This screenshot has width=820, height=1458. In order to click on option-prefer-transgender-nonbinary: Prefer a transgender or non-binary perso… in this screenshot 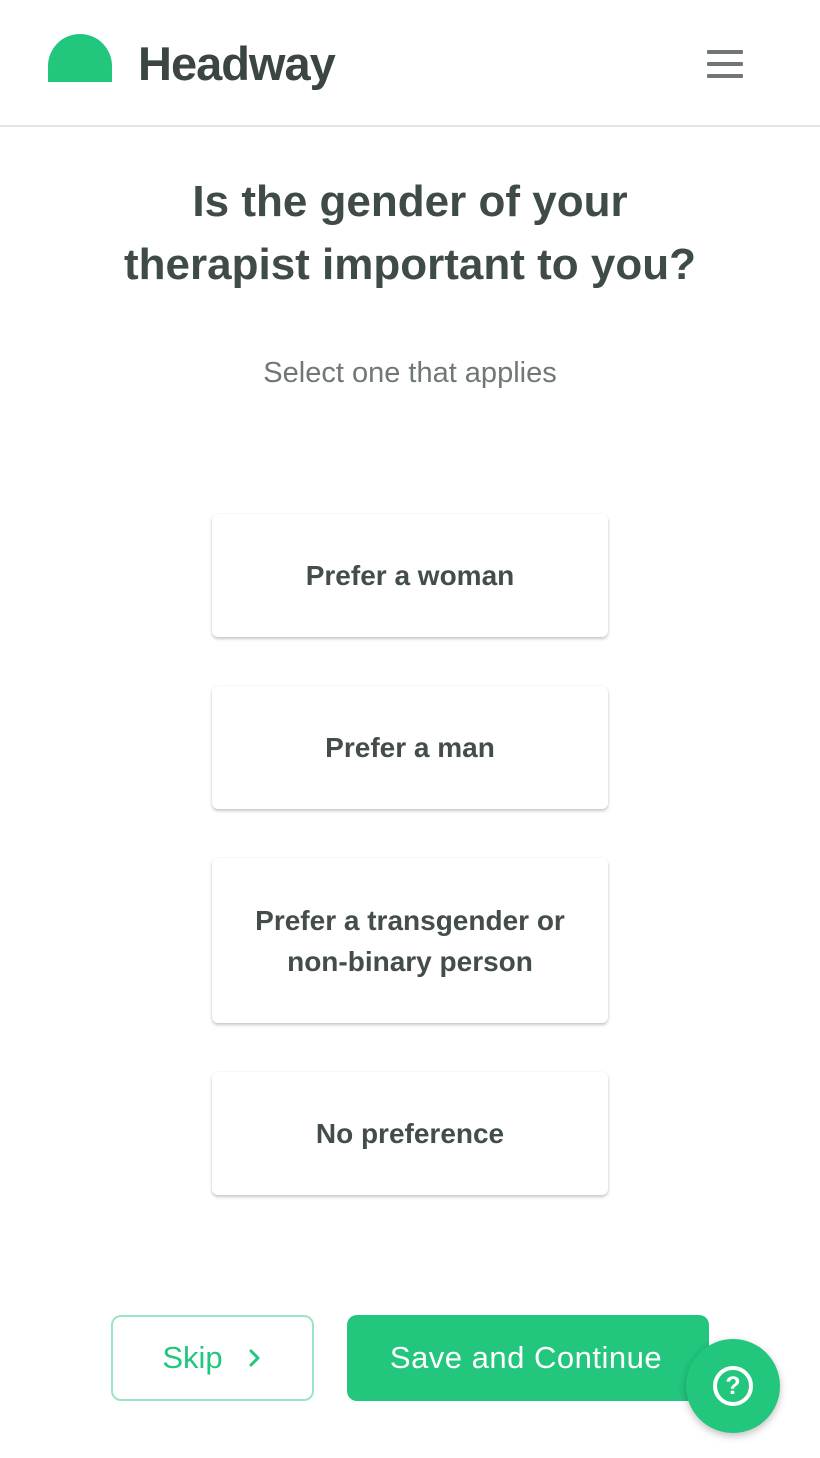, I will do `click(410, 940)`.